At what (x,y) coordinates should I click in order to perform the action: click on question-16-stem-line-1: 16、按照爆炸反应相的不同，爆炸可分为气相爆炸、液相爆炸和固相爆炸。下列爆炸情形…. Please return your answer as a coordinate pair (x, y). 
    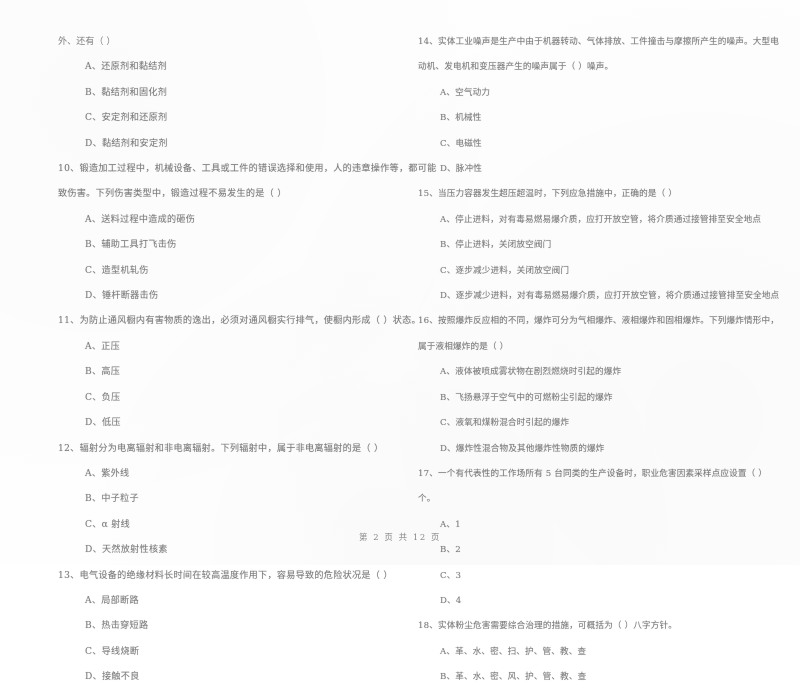
    Looking at the image, I should click on (598, 321).